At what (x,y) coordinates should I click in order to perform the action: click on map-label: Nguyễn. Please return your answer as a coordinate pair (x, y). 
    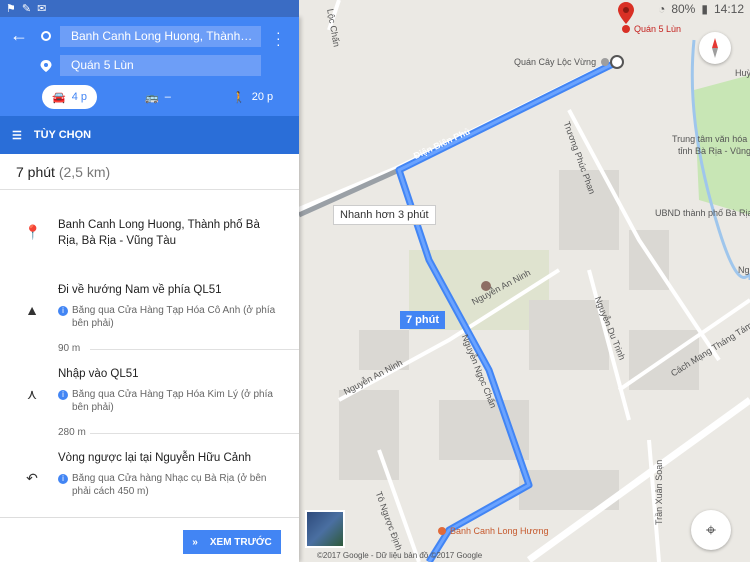
    Looking at the image, I should click on (744, 270).